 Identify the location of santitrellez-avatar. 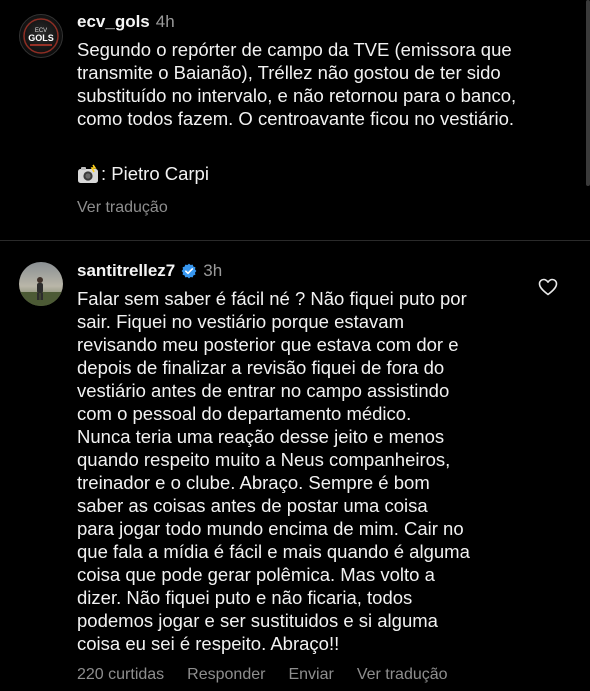
(41, 284).